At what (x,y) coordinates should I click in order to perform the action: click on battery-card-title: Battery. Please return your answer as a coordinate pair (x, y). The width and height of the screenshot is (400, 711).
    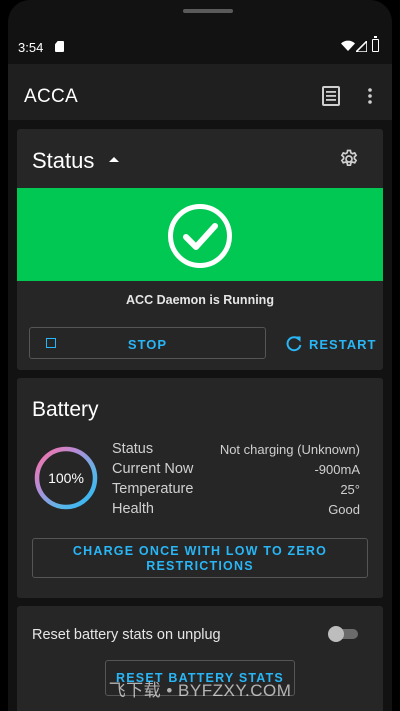
    Looking at the image, I should click on (65, 409).